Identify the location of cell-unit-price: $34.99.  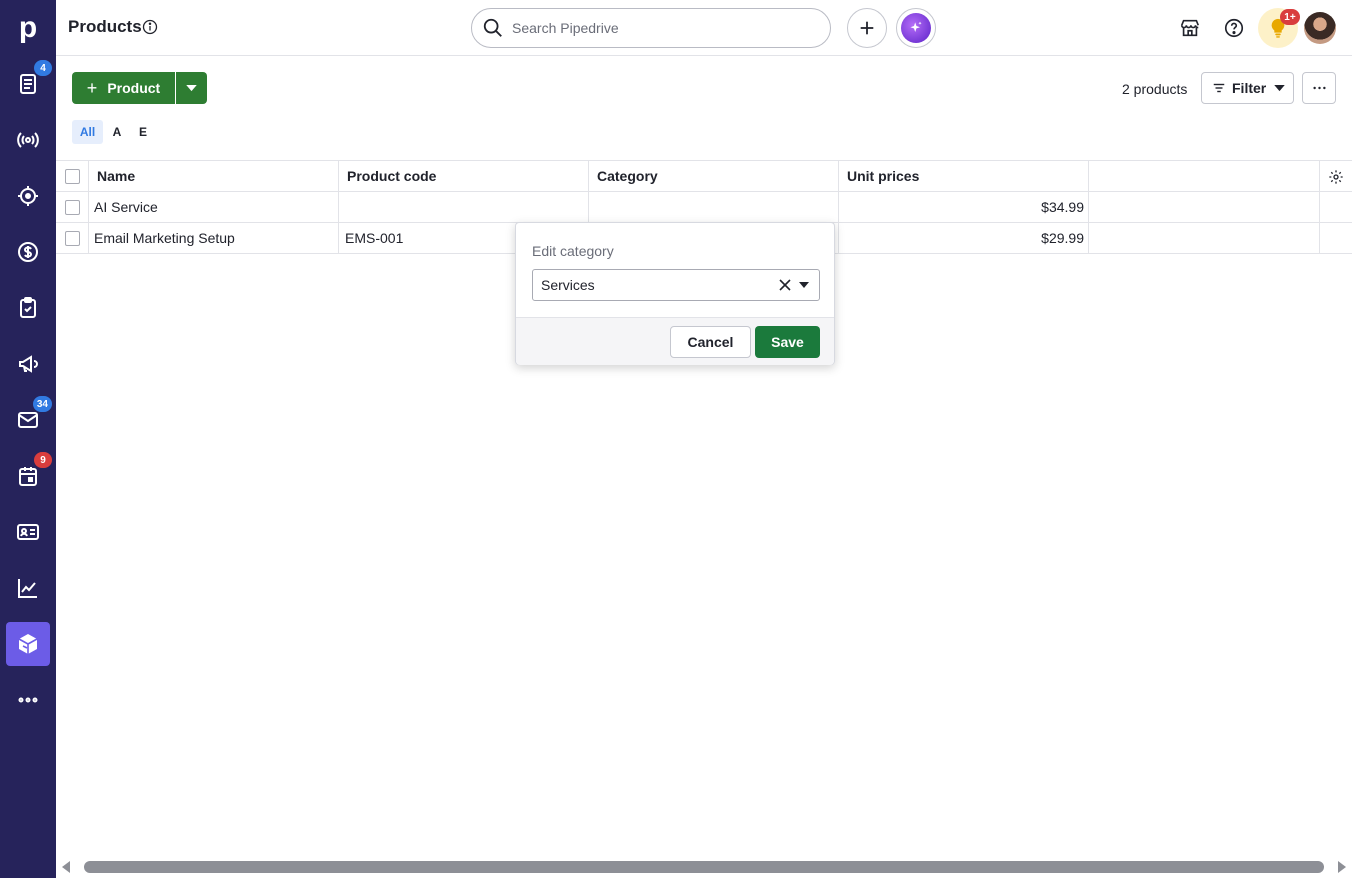
(964, 207).